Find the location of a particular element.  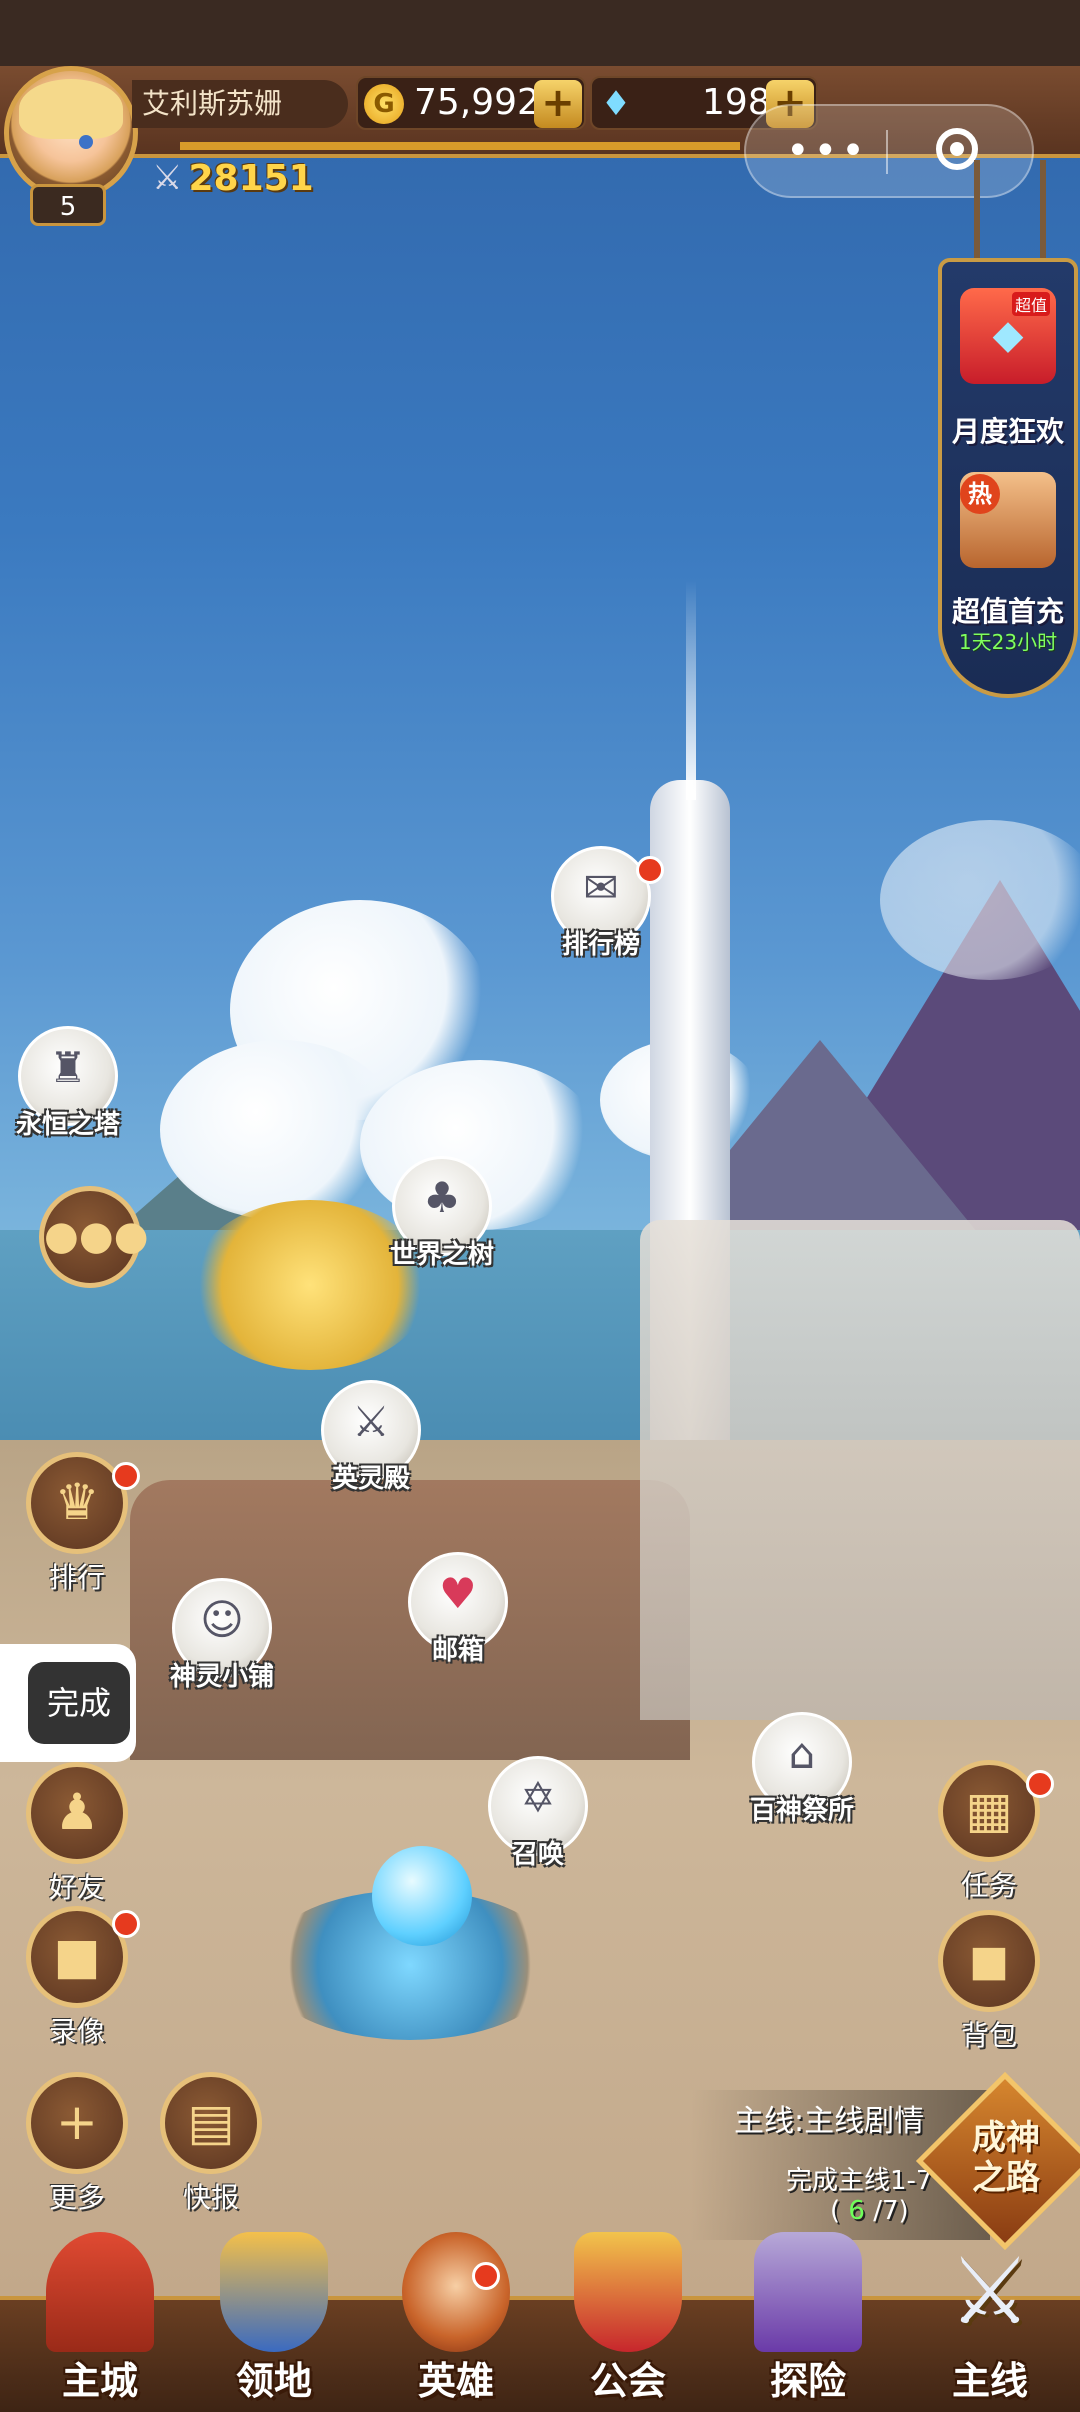

nav-guild: 公会 is located at coordinates (628, 2320).